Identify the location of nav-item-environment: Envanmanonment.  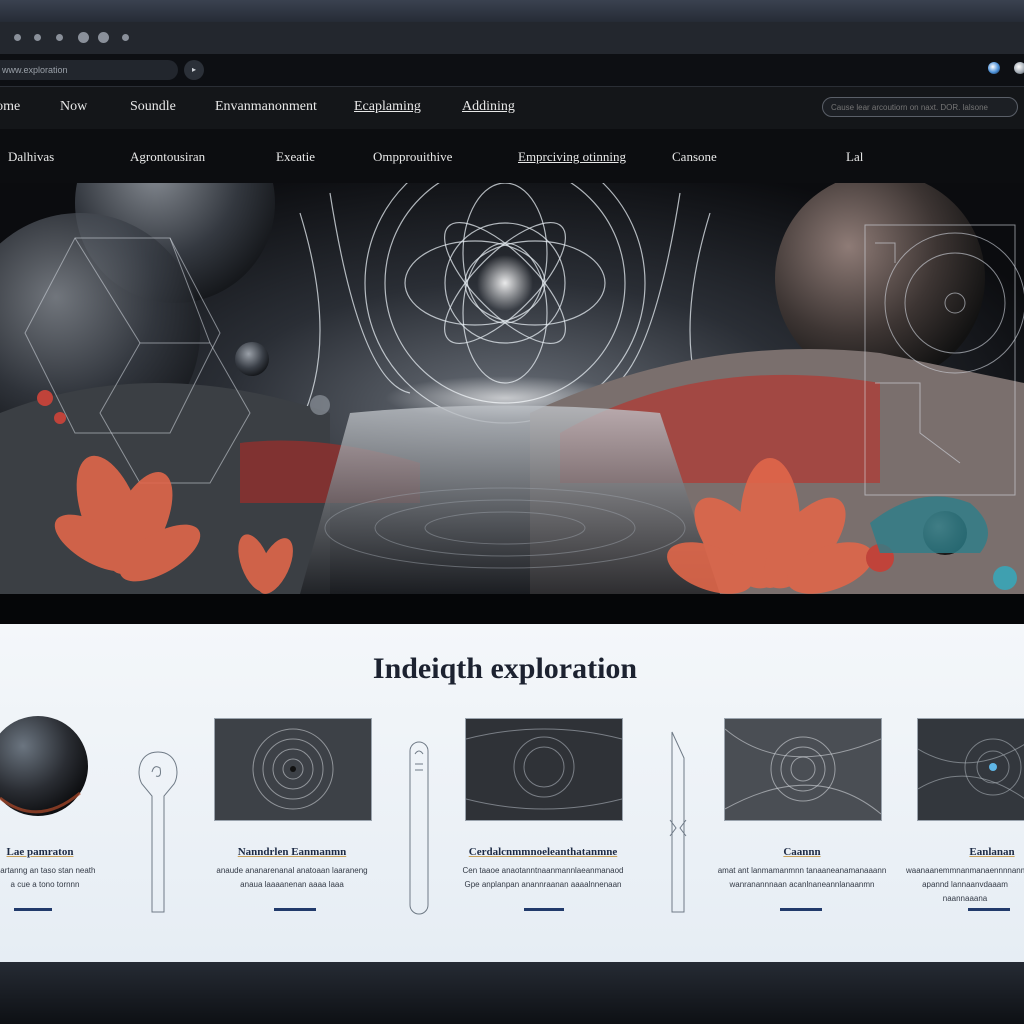
(266, 107).